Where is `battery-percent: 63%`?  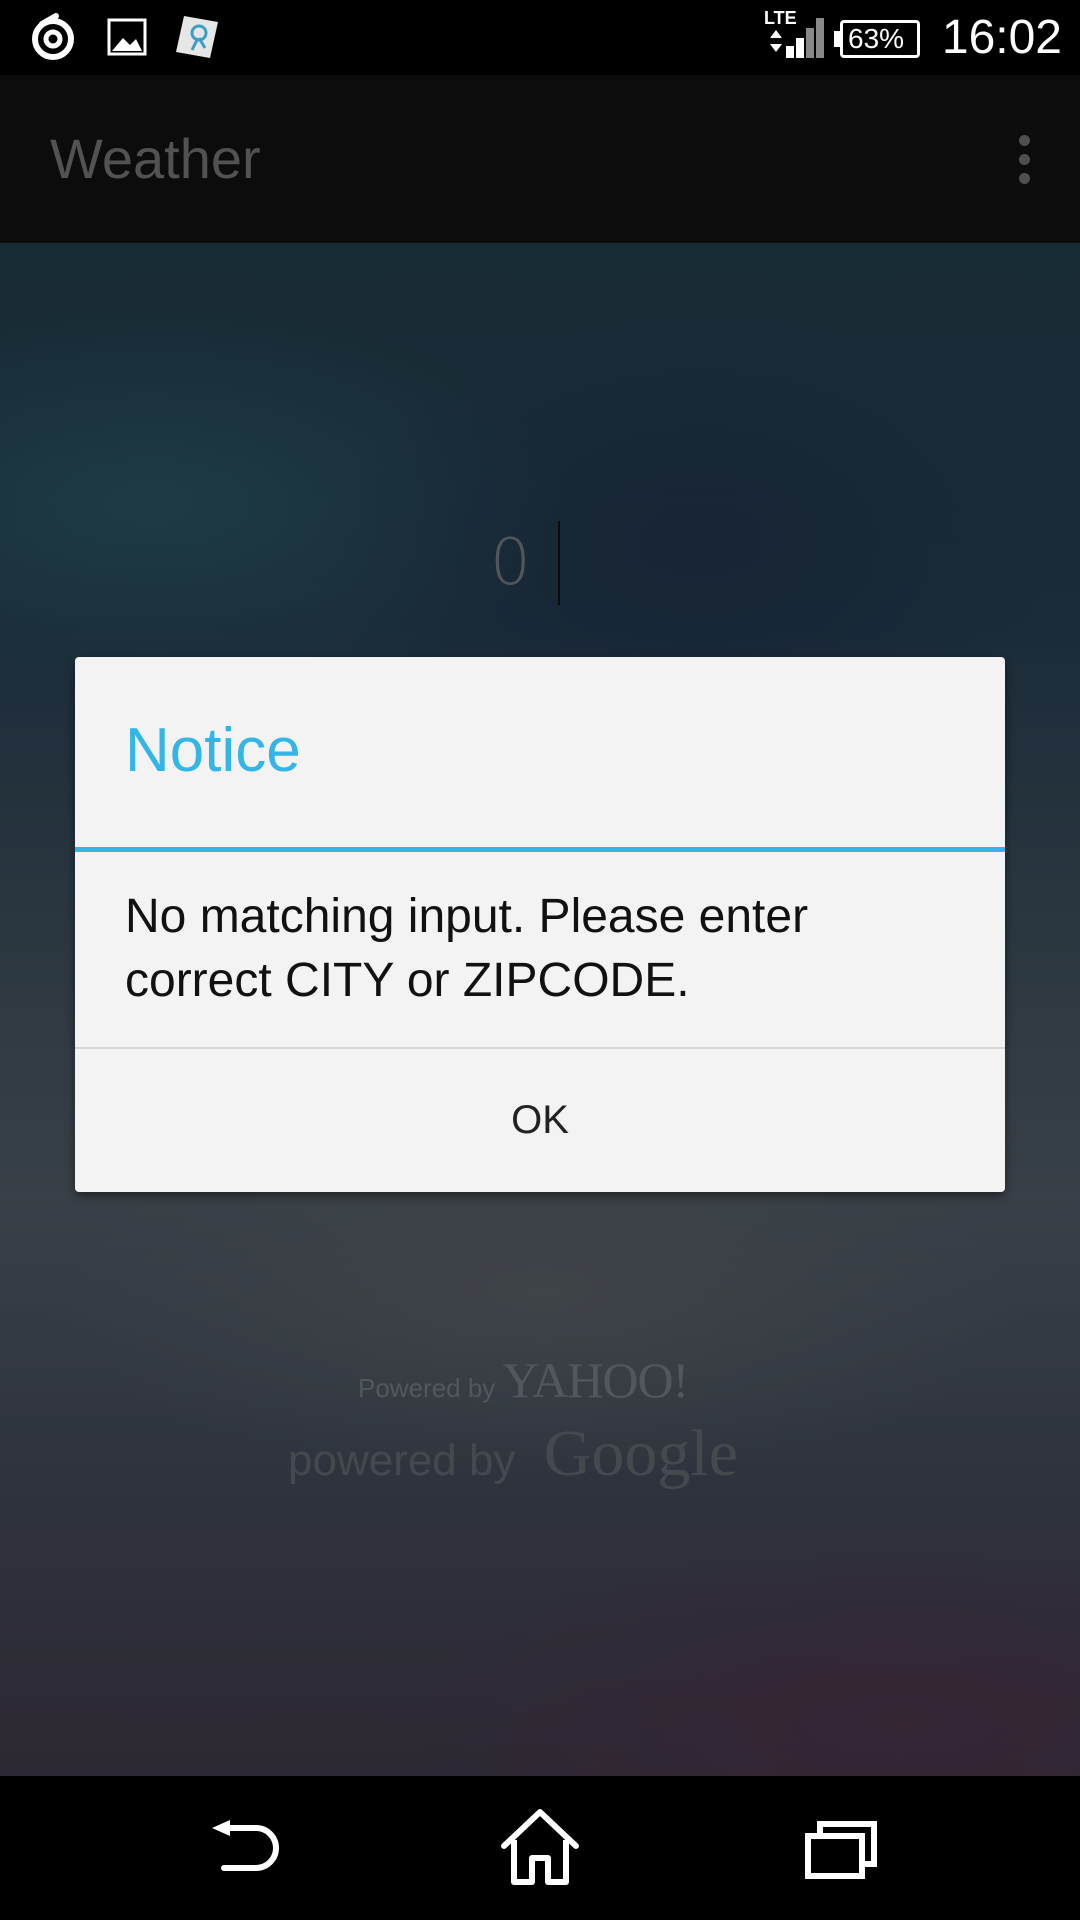 battery-percent: 63% is located at coordinates (876, 38).